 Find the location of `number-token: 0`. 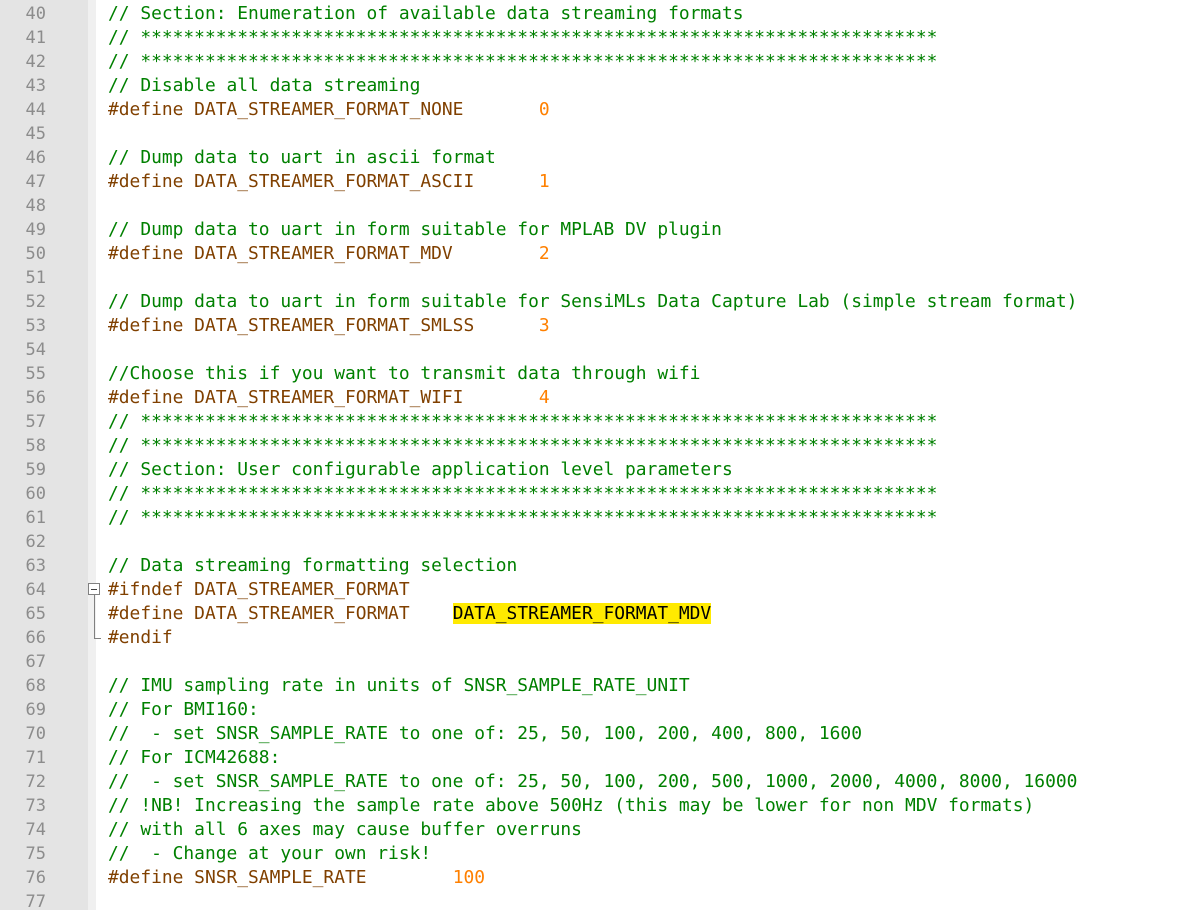

number-token: 0 is located at coordinates (544, 109).